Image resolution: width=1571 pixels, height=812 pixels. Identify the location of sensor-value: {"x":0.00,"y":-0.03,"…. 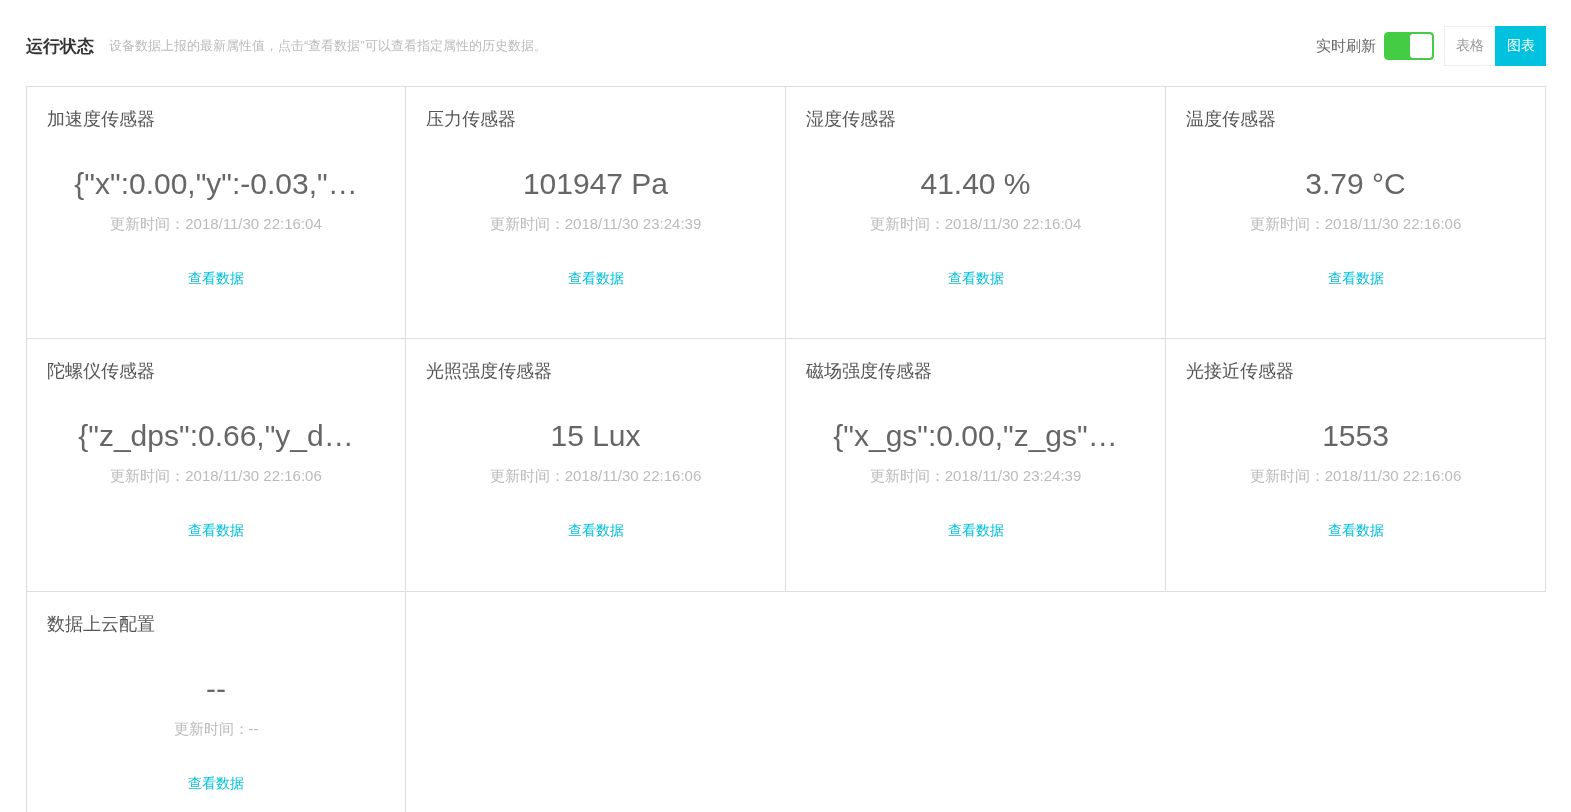
(216, 184).